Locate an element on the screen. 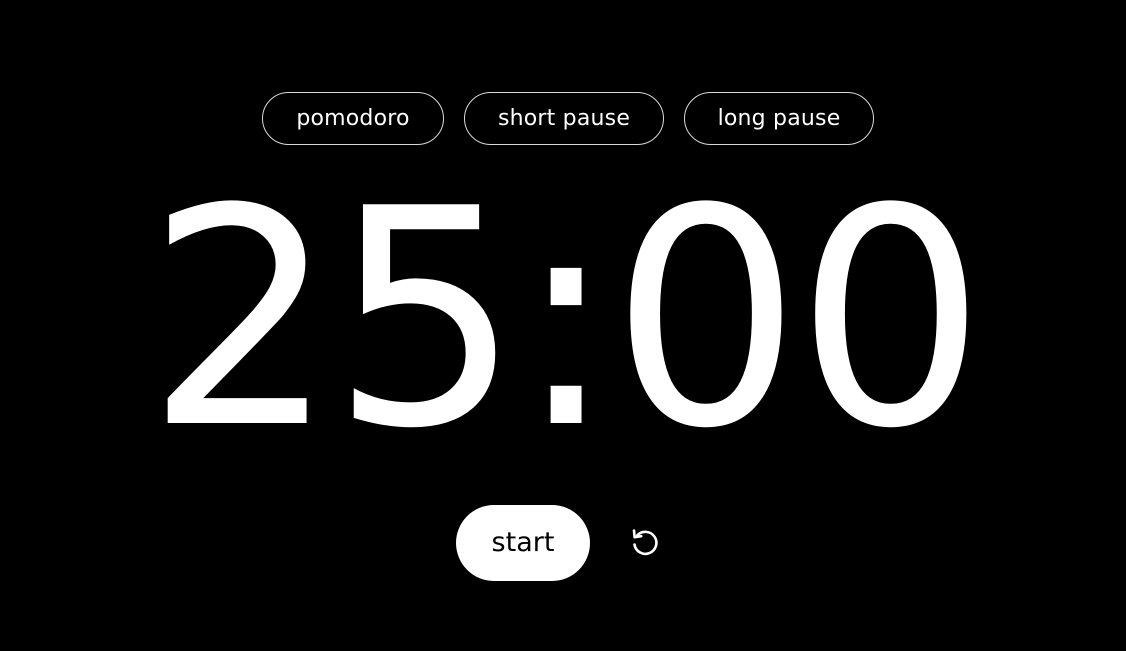 Image resolution: width=1126 pixels, height=651 pixels. reset-button is located at coordinates (645, 541).